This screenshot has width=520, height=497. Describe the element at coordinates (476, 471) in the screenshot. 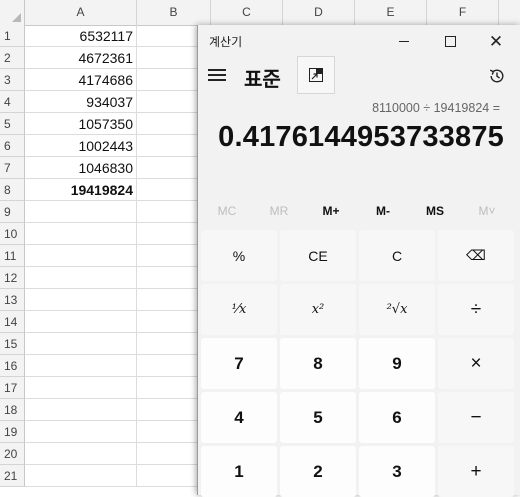

I see `add-button: +` at that location.